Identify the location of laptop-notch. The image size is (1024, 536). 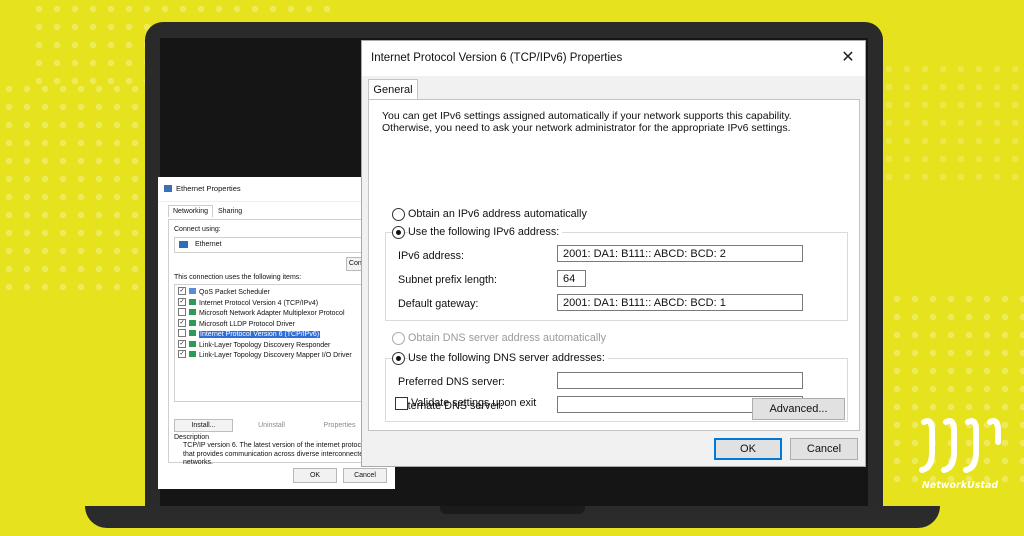
(512, 510).